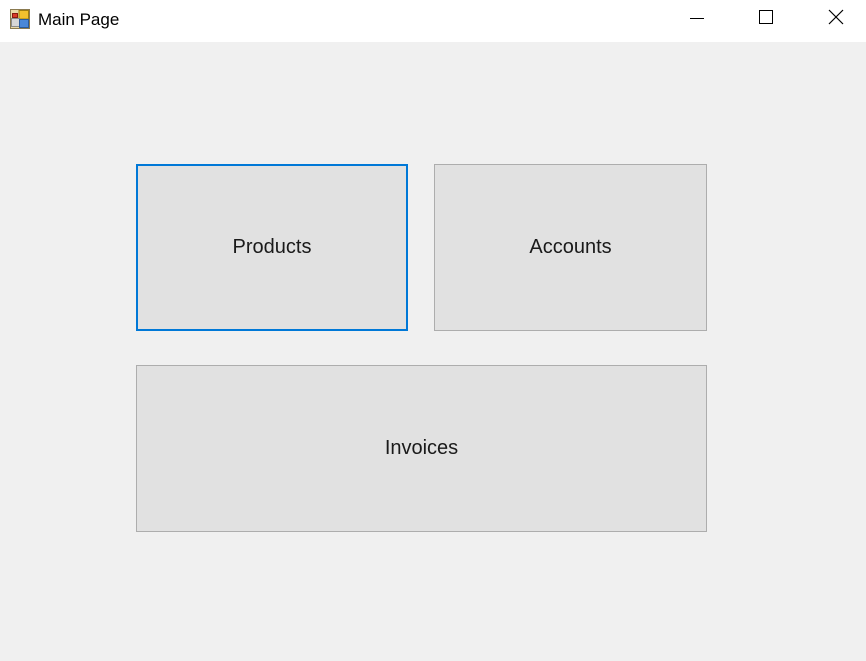 The width and height of the screenshot is (866, 661). I want to click on minimize-button, so click(697, 19).